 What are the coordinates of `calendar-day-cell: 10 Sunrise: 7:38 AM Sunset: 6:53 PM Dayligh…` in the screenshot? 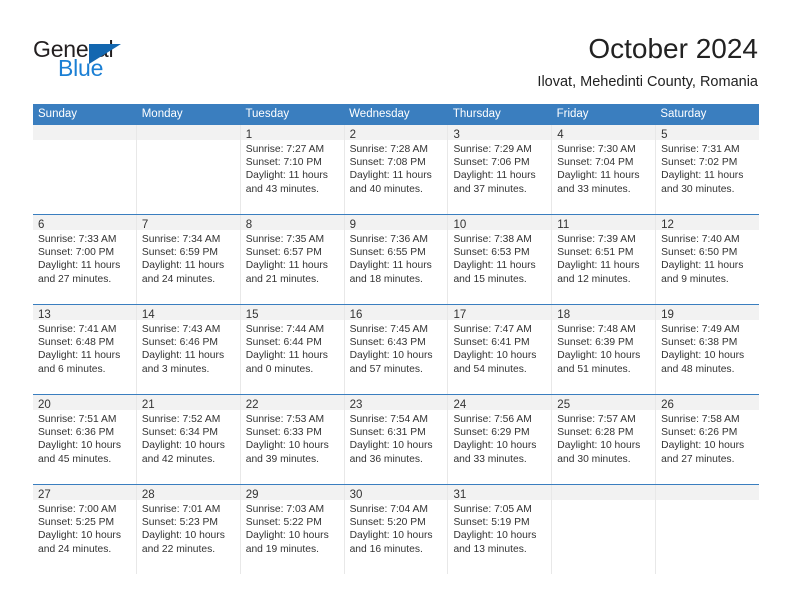 It's located at (500, 259).